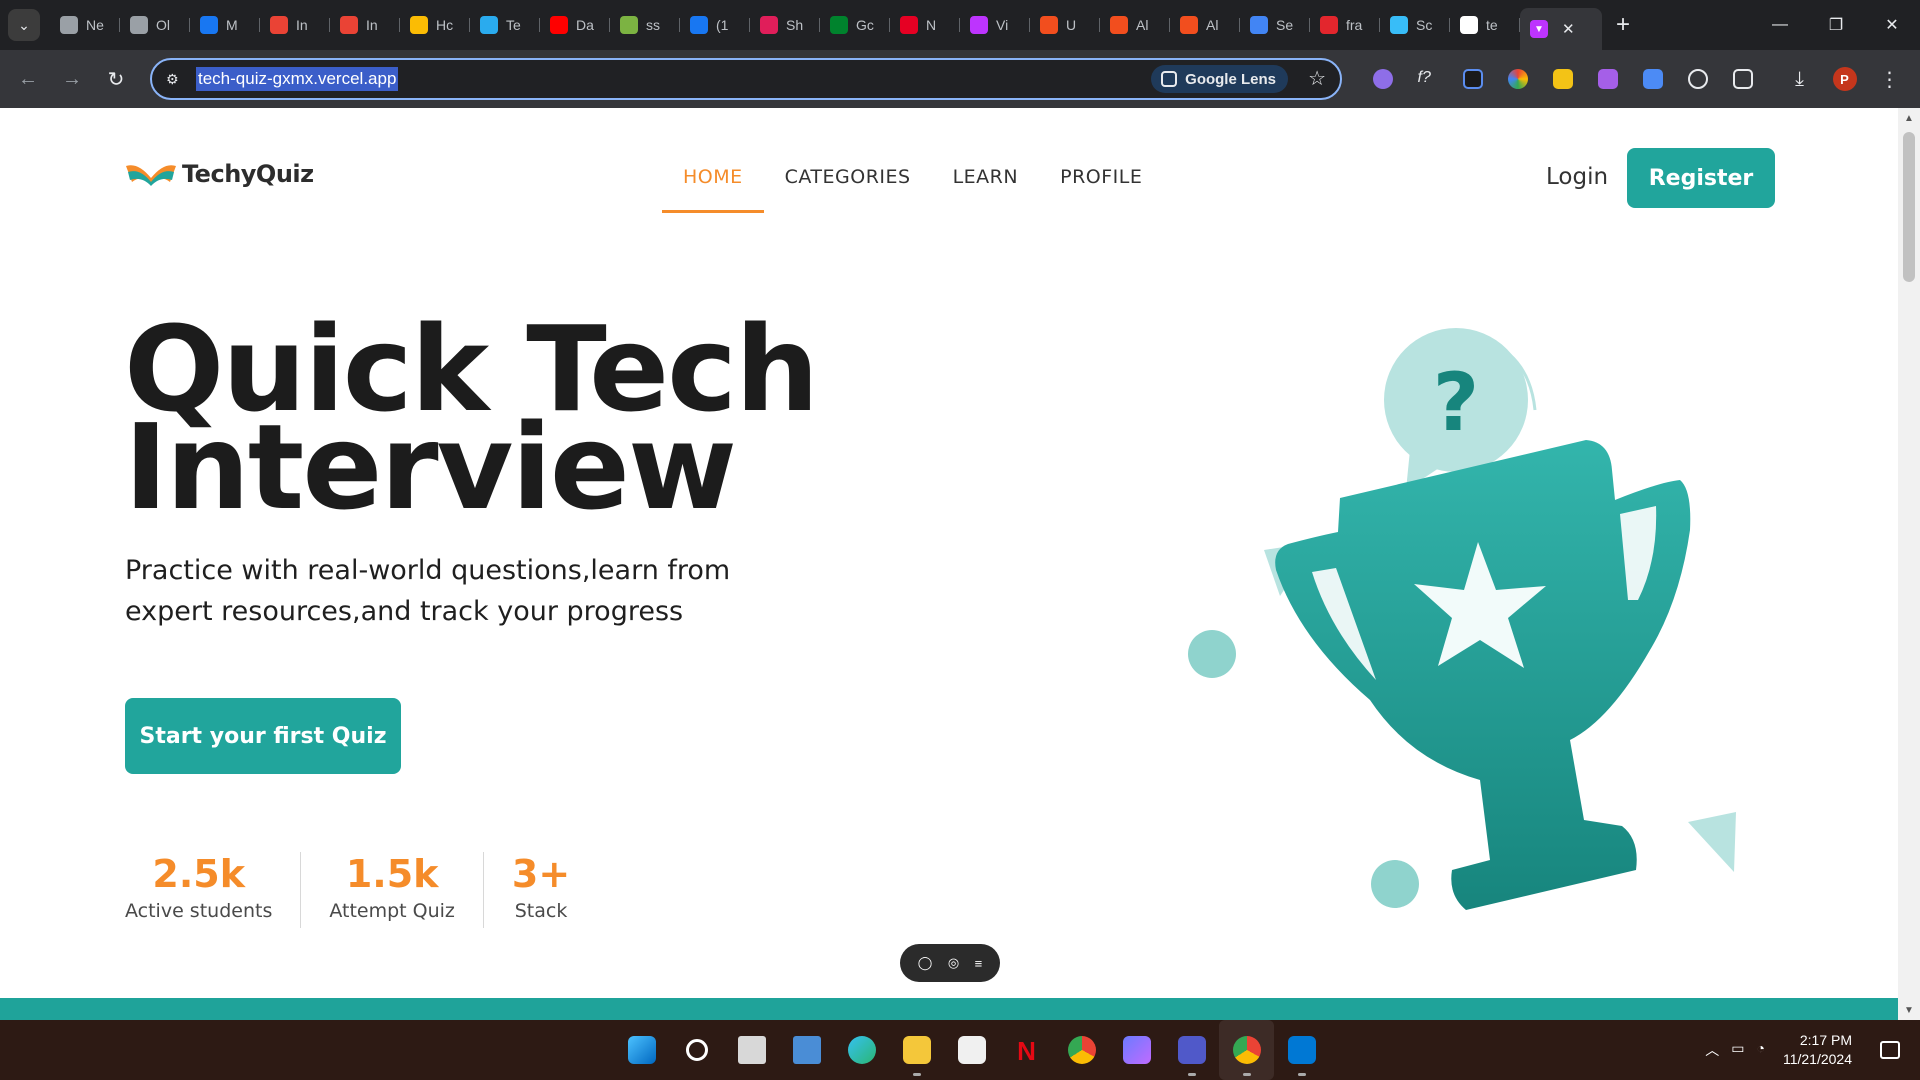  I want to click on scrollbar-thumb, so click(1909, 207).